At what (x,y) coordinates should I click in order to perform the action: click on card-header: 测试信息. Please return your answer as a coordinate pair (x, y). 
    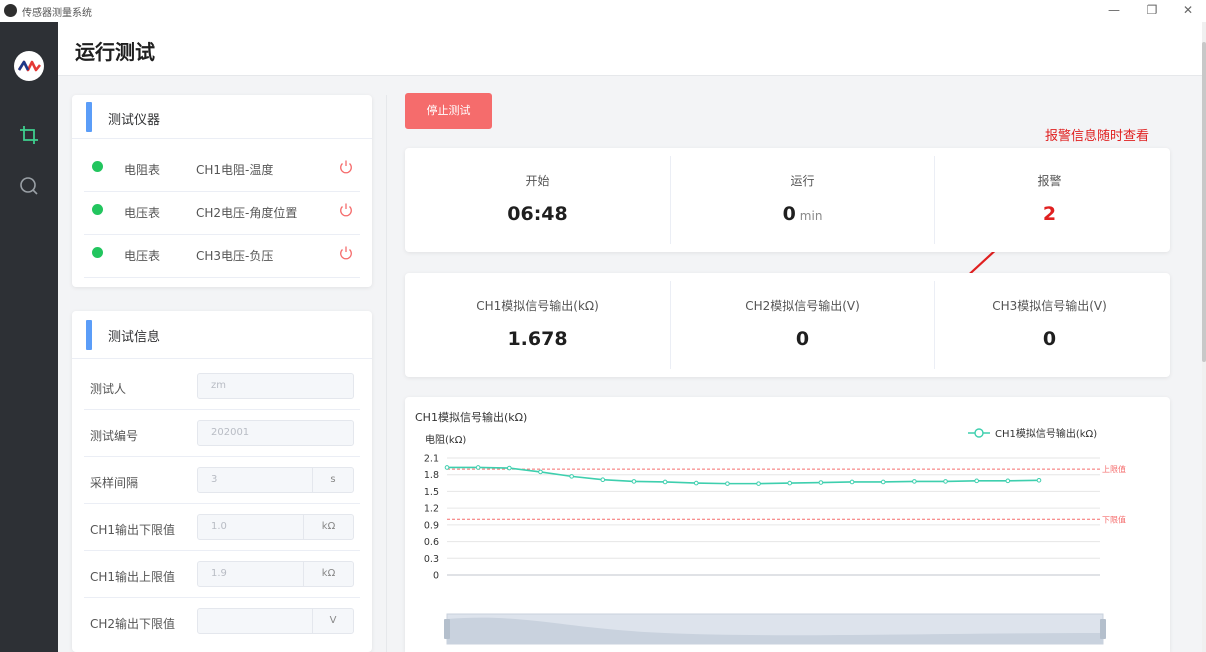
    Looking at the image, I should click on (222, 335).